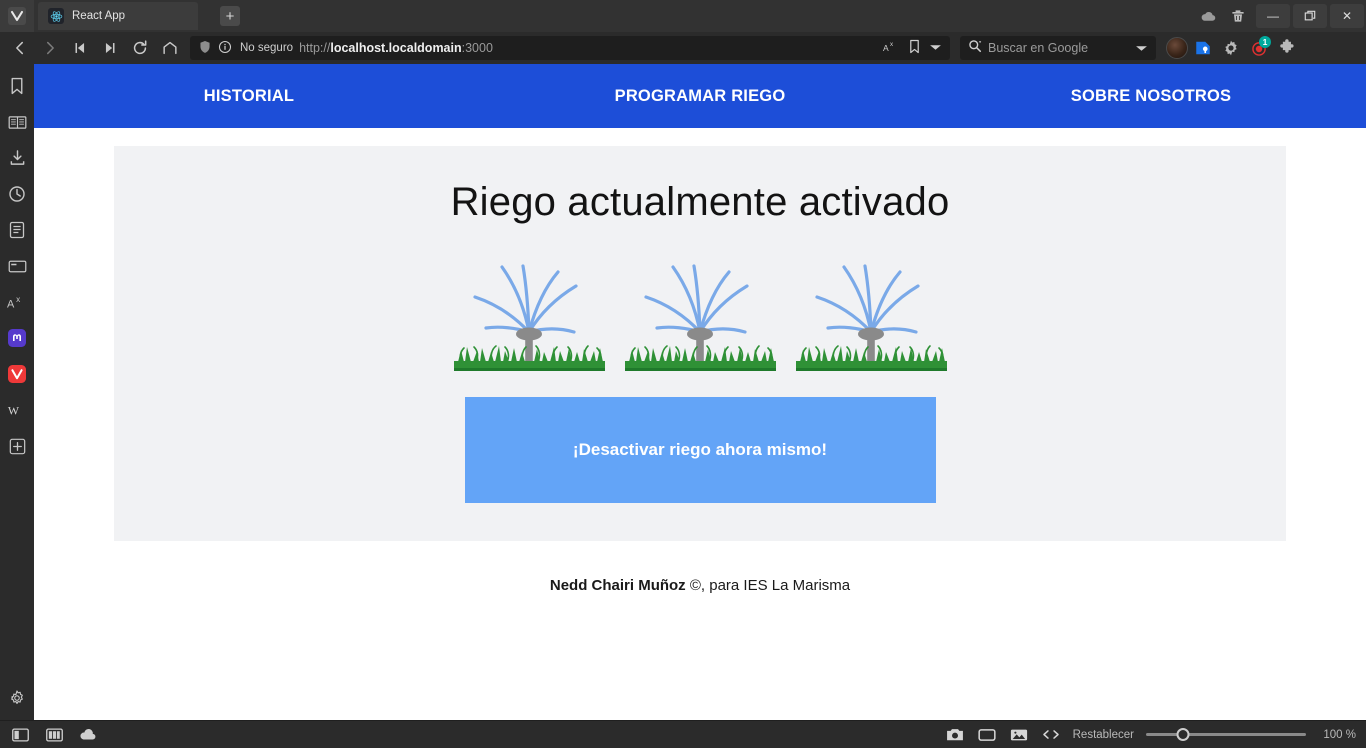  Describe the element at coordinates (17, 194) in the screenshot. I see `sidebar-item-history` at that location.